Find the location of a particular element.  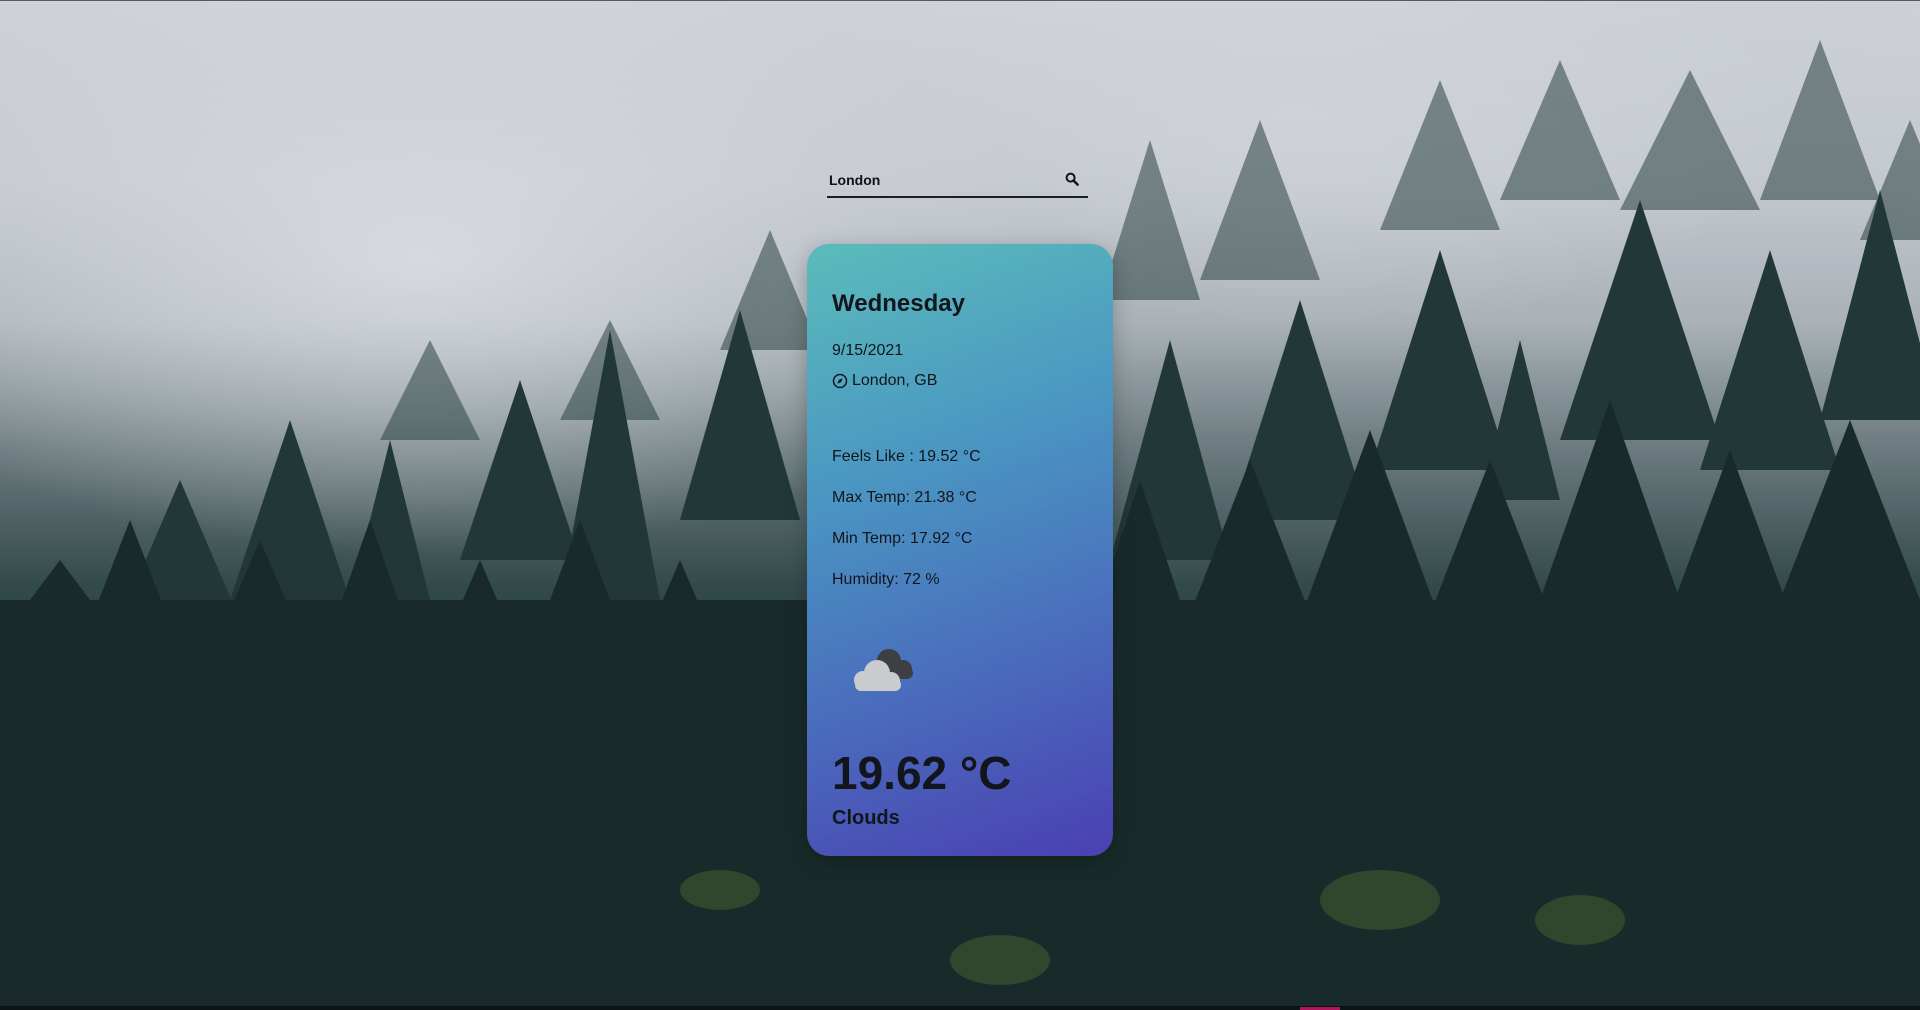

bottom-strip is located at coordinates (960, 1008).